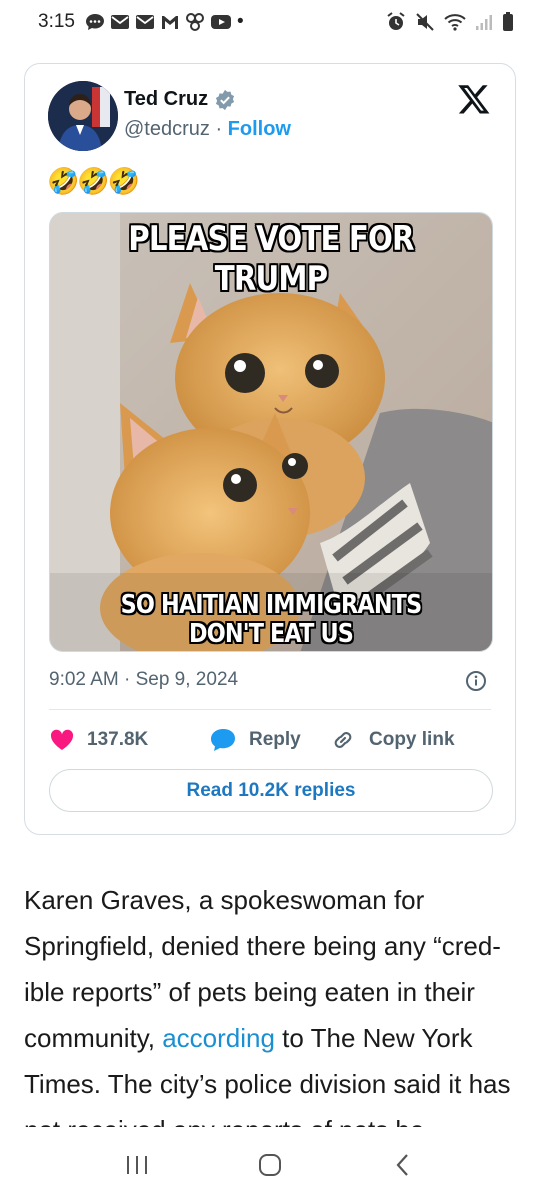 The width and height of the screenshot is (540, 1200). I want to click on tweet-actions: 137.8K Reply Copy link, so click(252, 740).